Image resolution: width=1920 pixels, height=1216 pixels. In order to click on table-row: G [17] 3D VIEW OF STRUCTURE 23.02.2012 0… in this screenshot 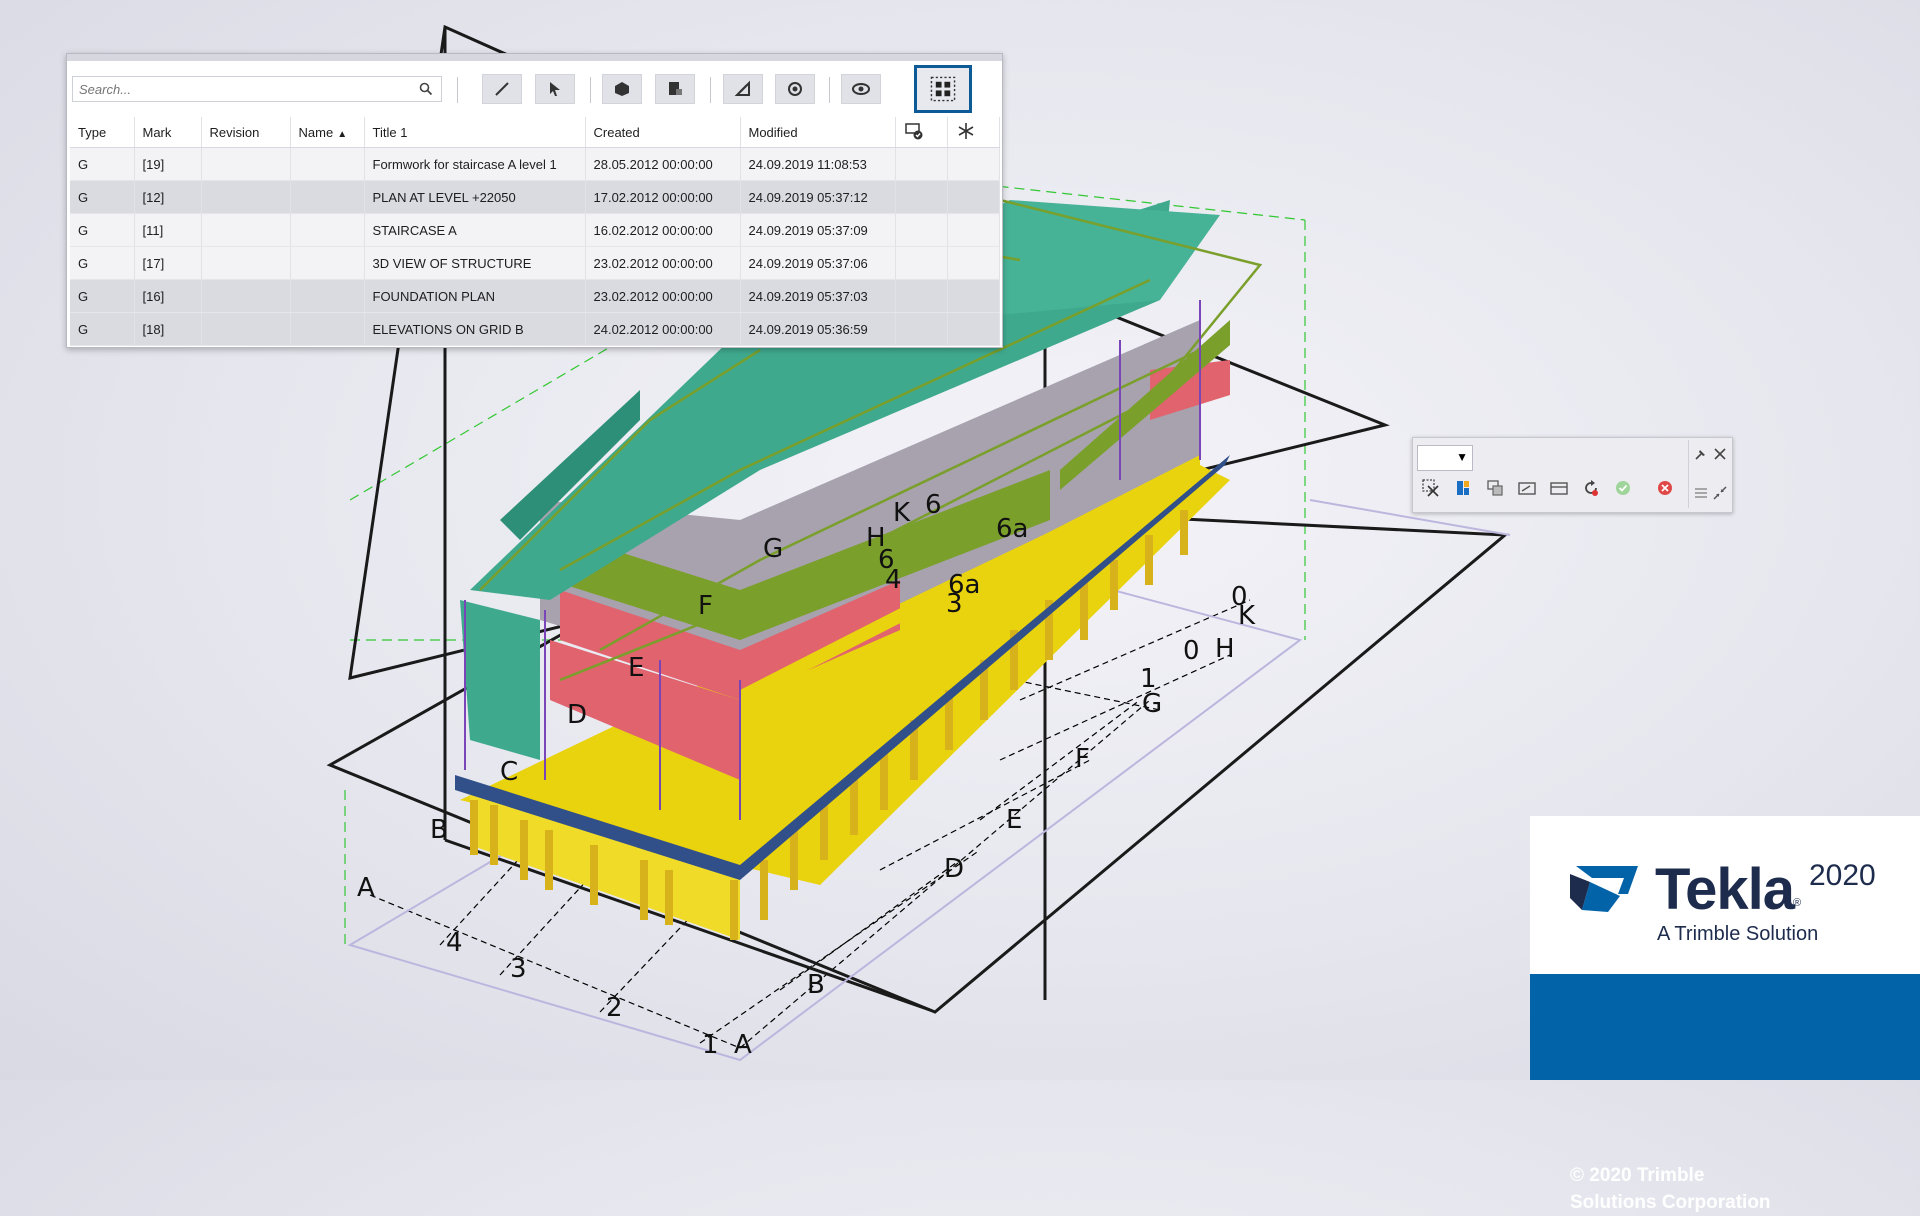, I will do `click(535, 263)`.